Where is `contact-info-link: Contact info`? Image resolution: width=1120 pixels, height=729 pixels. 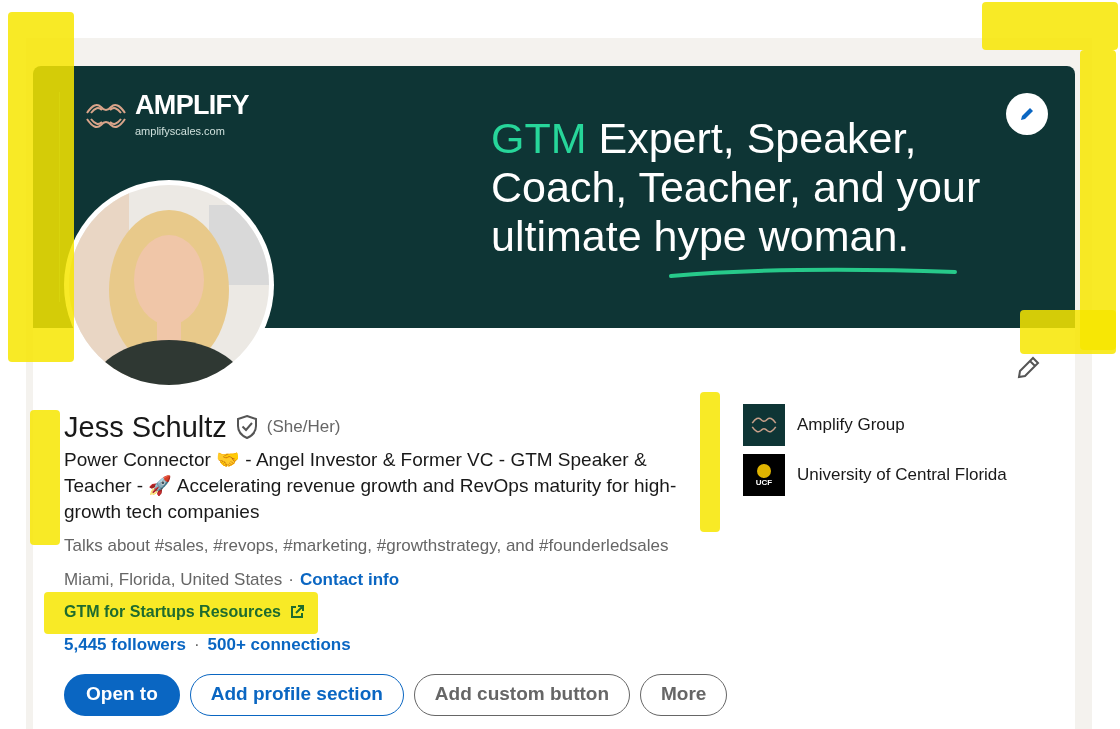
contact-info-link: Contact info is located at coordinates (349, 579).